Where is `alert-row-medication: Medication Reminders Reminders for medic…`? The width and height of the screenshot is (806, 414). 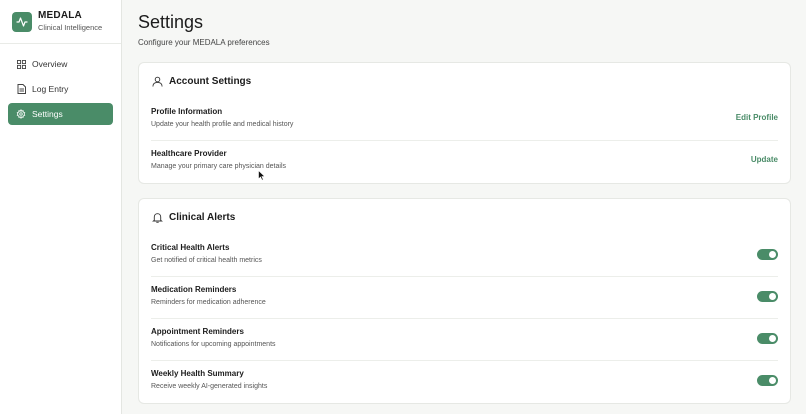 alert-row-medication: Medication Reminders Reminders for medic… is located at coordinates (464, 298).